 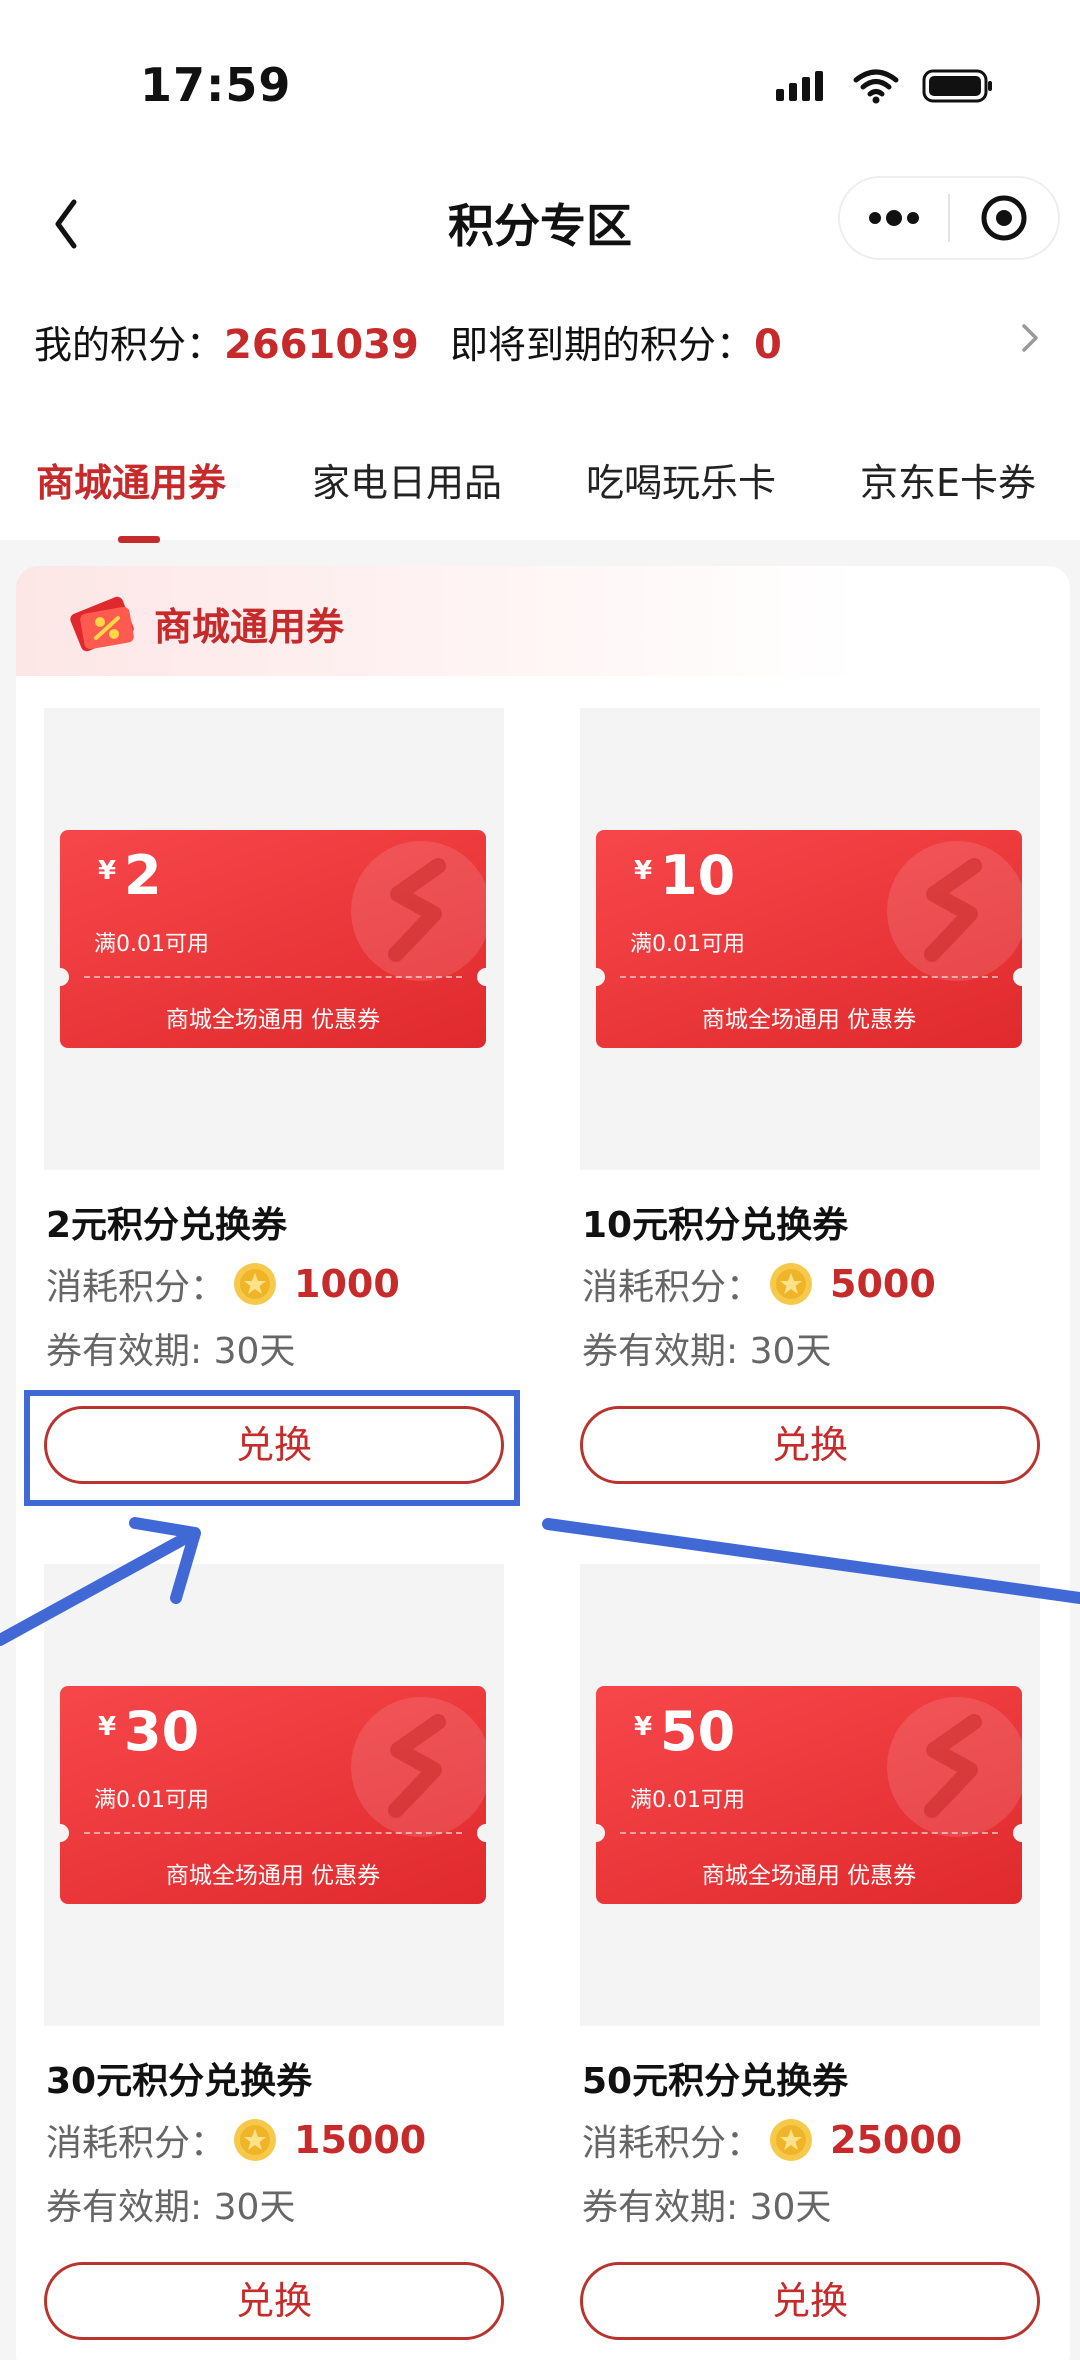 What do you see at coordinates (129, 345) in the screenshot?
I see `my-points-label: 我的积分：` at bounding box center [129, 345].